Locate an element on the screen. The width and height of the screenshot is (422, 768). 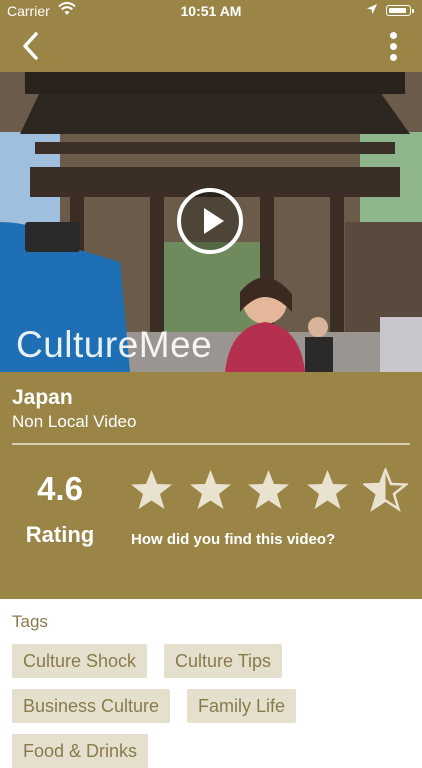
divider is located at coordinates (211, 444).